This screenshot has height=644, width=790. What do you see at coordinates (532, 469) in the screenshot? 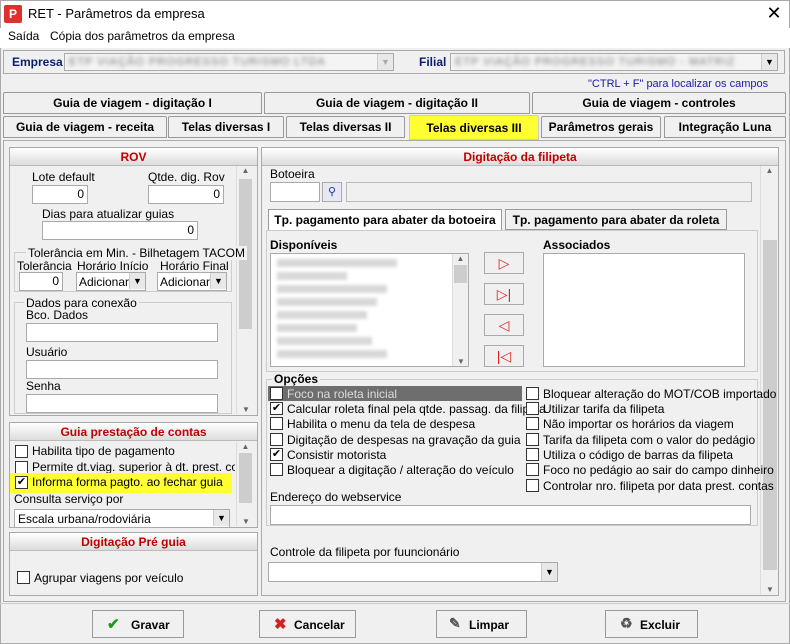
I see `foco-pedagio-checkbox` at bounding box center [532, 469].